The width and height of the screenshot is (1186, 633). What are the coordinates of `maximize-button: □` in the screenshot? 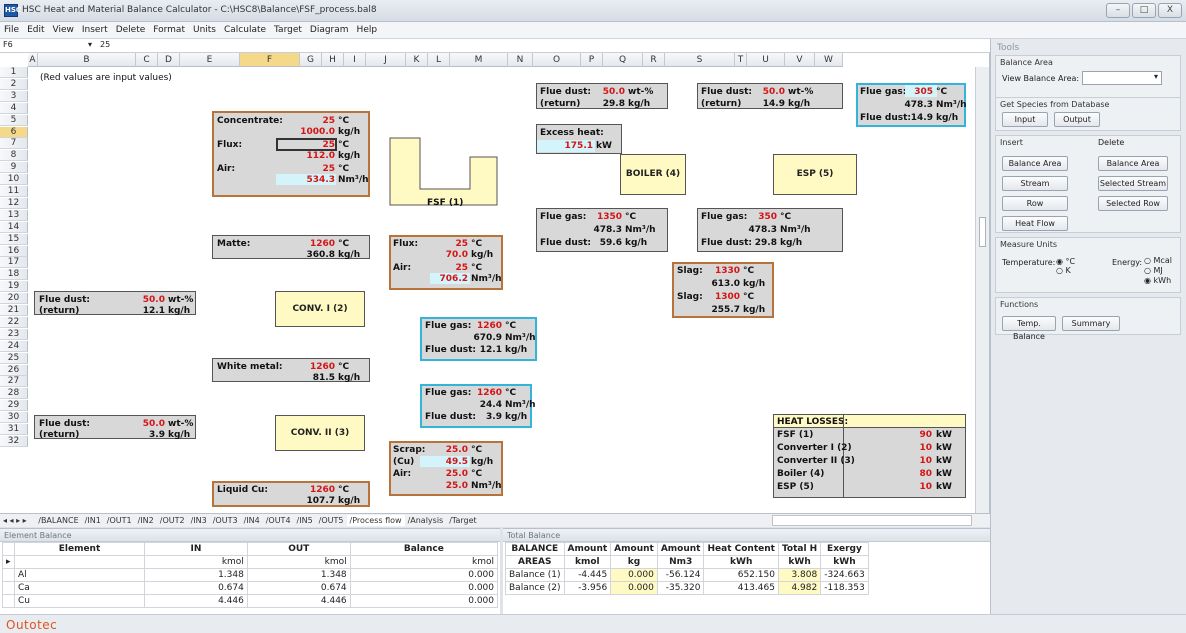 It's located at (1144, 10).